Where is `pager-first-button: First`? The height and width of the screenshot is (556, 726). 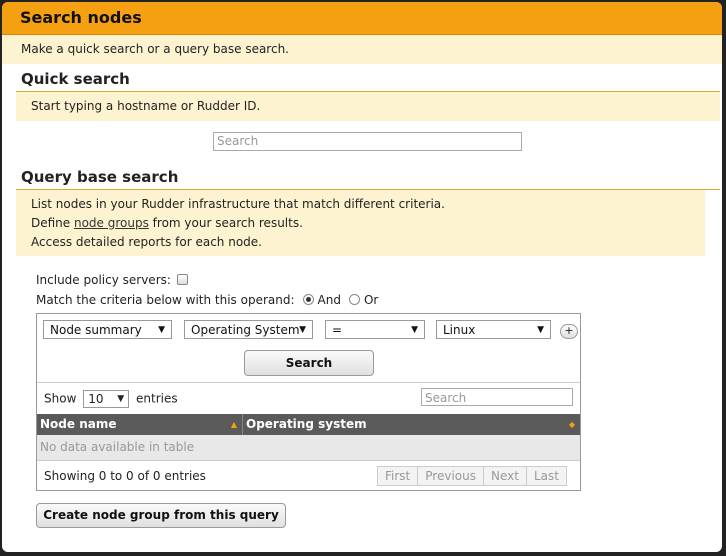
pager-first-button: First is located at coordinates (398, 476).